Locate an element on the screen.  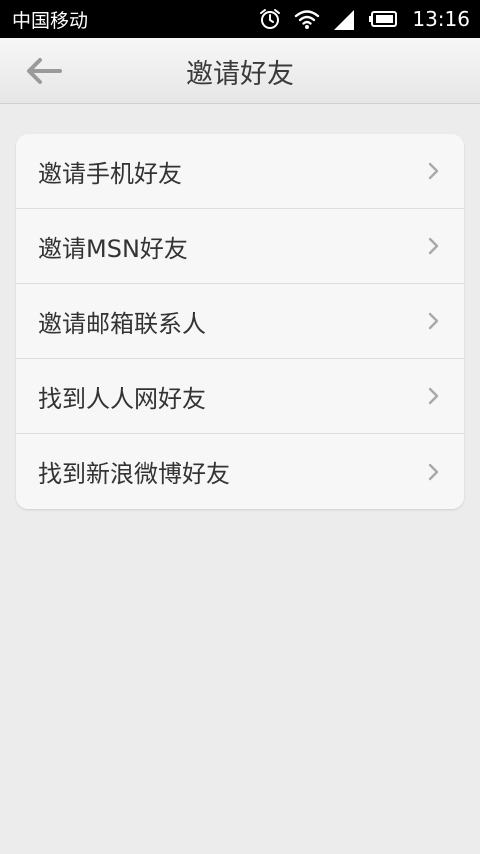
clock: 13:16 is located at coordinates (441, 19).